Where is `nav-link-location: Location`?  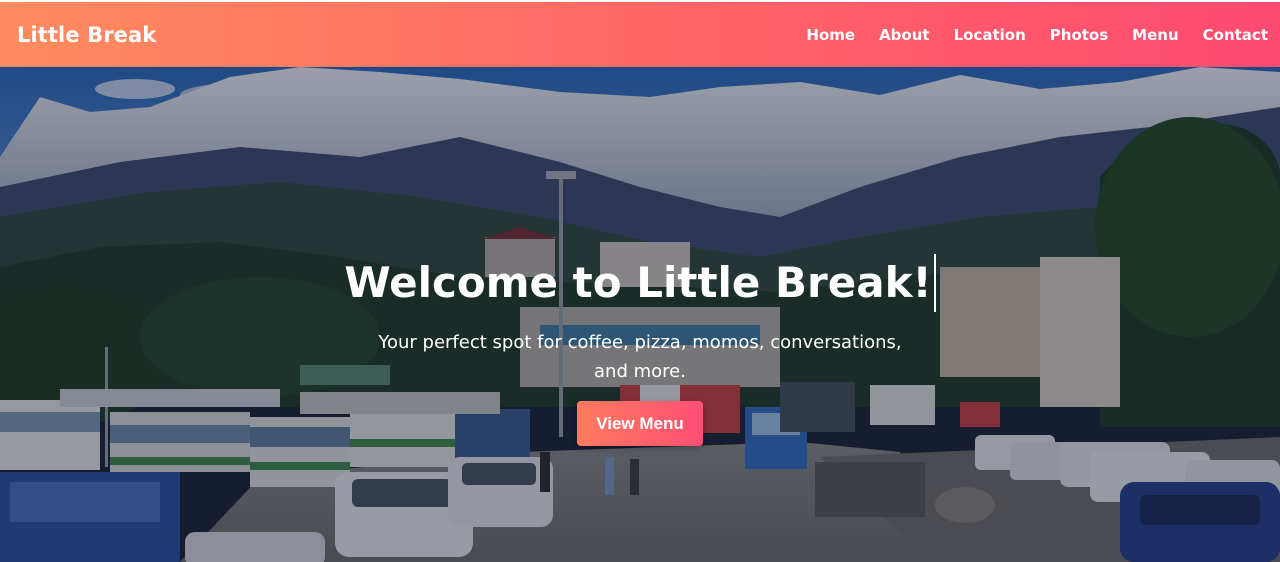 nav-link-location: Location is located at coordinates (990, 35).